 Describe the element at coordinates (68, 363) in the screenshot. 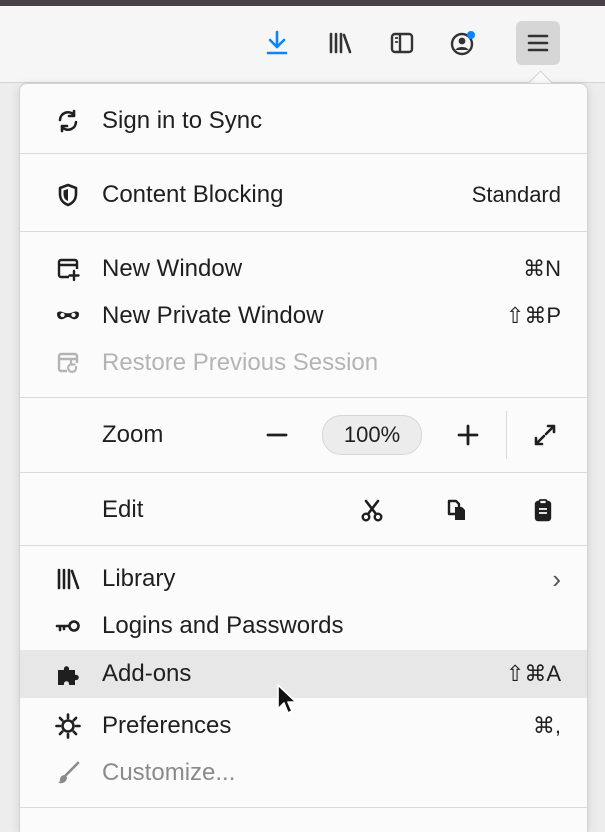

I see `restore-session-icon` at that location.